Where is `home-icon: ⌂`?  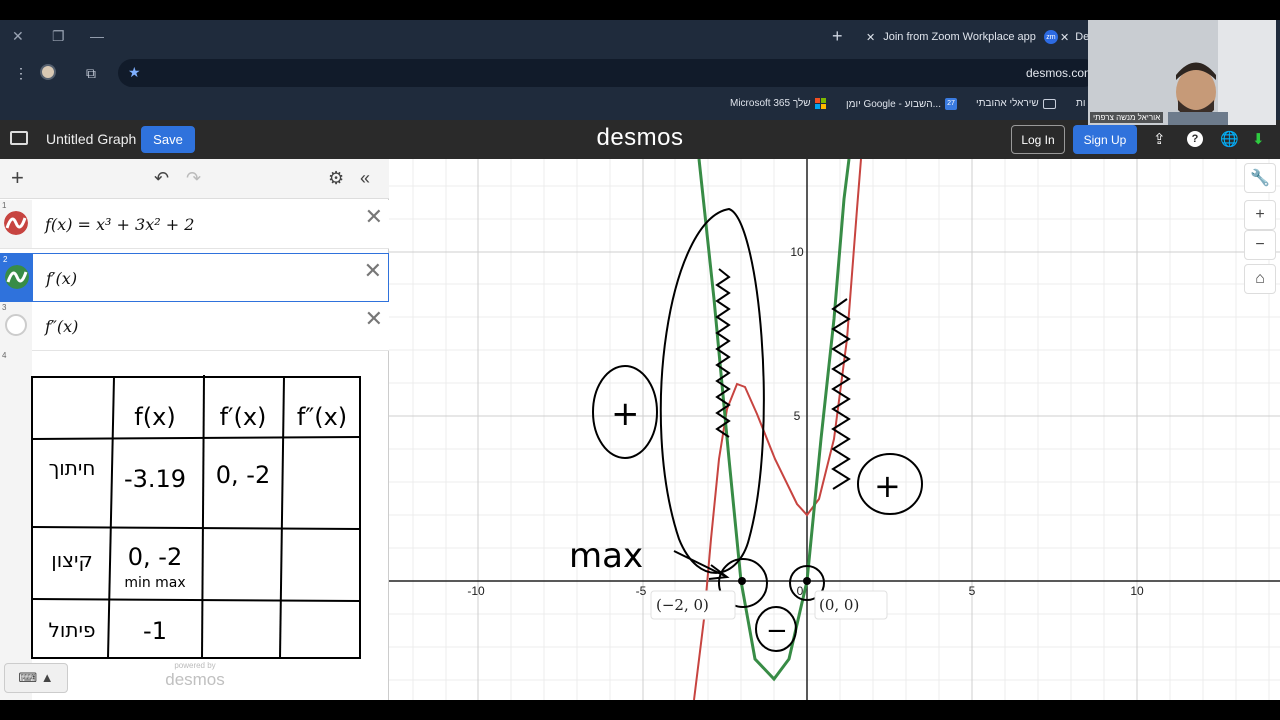
home-icon: ⌂ is located at coordinates (1260, 279).